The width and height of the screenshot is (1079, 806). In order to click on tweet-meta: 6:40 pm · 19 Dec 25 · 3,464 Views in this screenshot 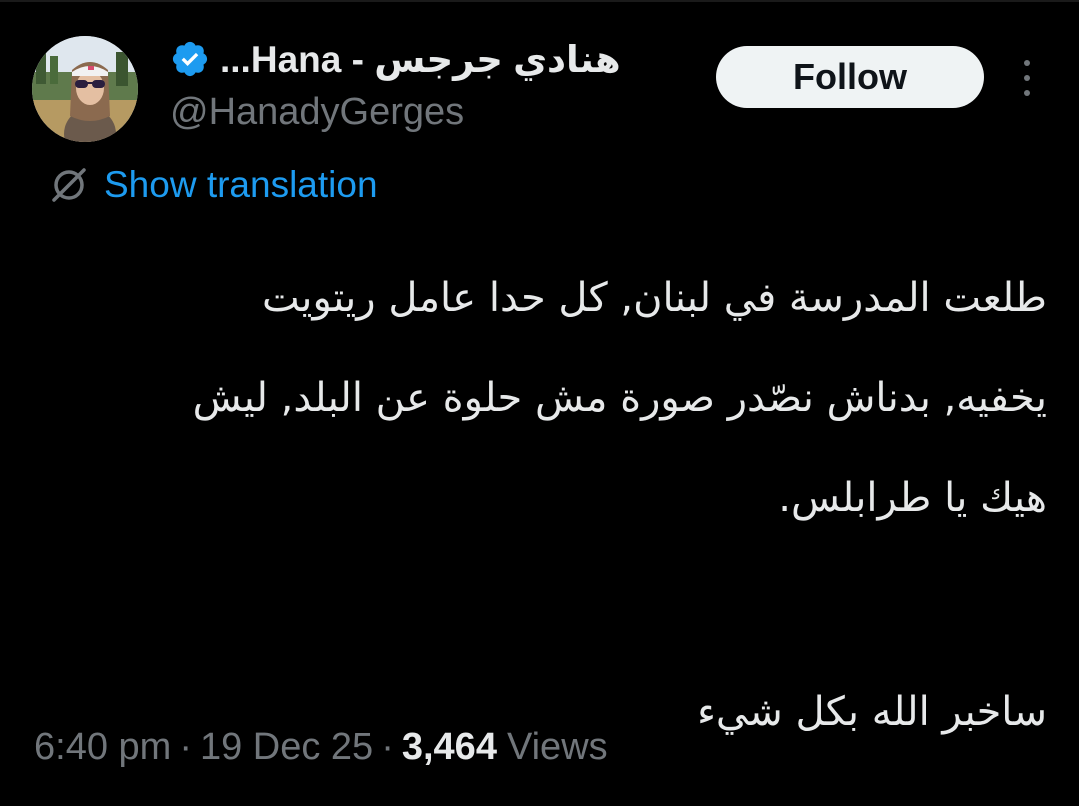, I will do `click(321, 747)`.